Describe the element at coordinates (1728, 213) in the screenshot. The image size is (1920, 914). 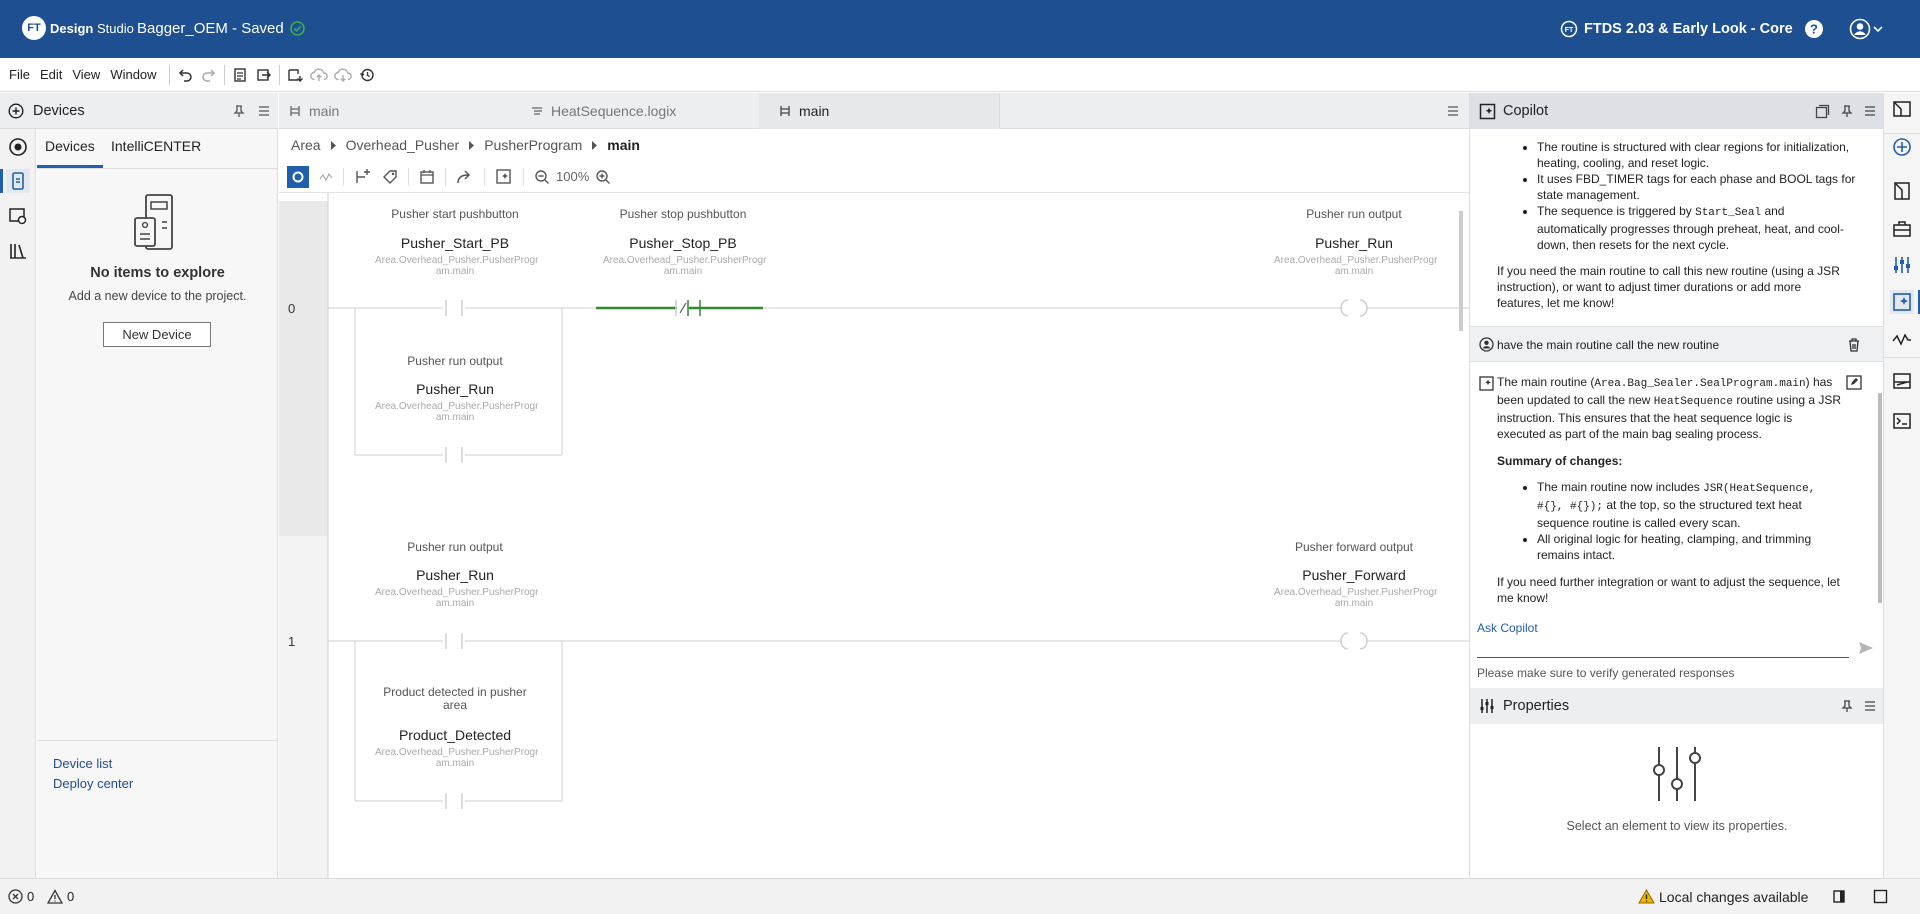
I see `inline-code: Start_Seal` at that location.